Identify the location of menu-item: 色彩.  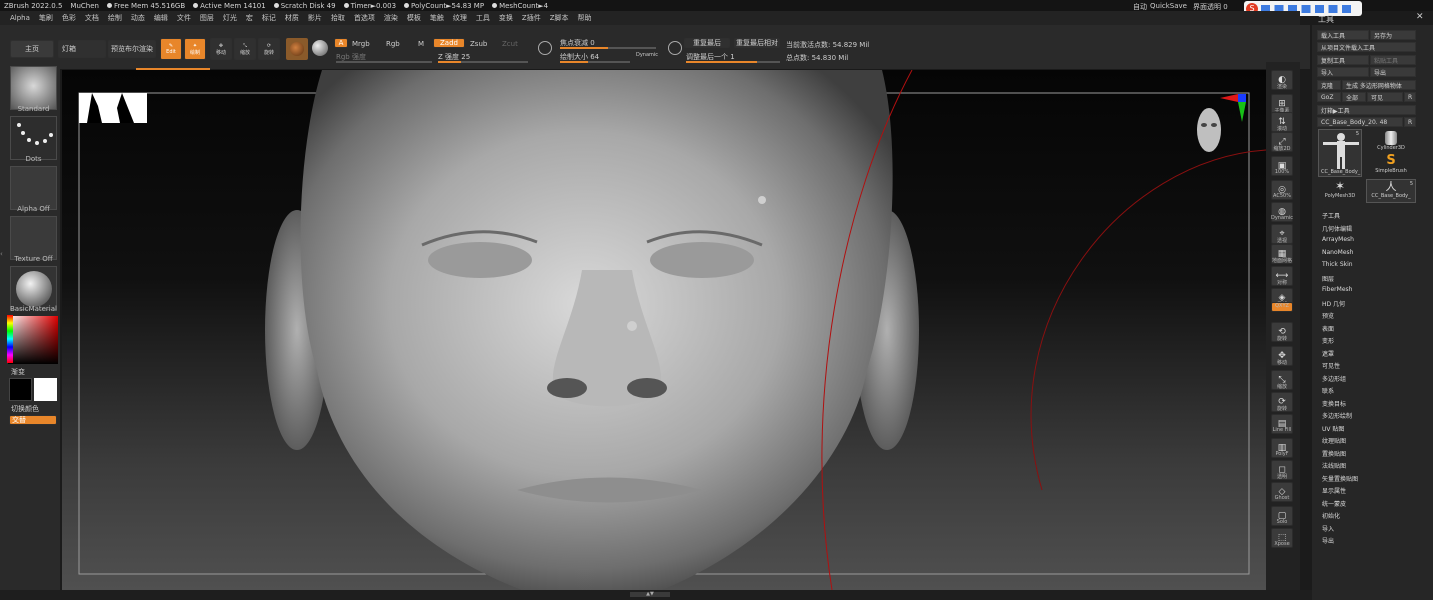
(69, 18).